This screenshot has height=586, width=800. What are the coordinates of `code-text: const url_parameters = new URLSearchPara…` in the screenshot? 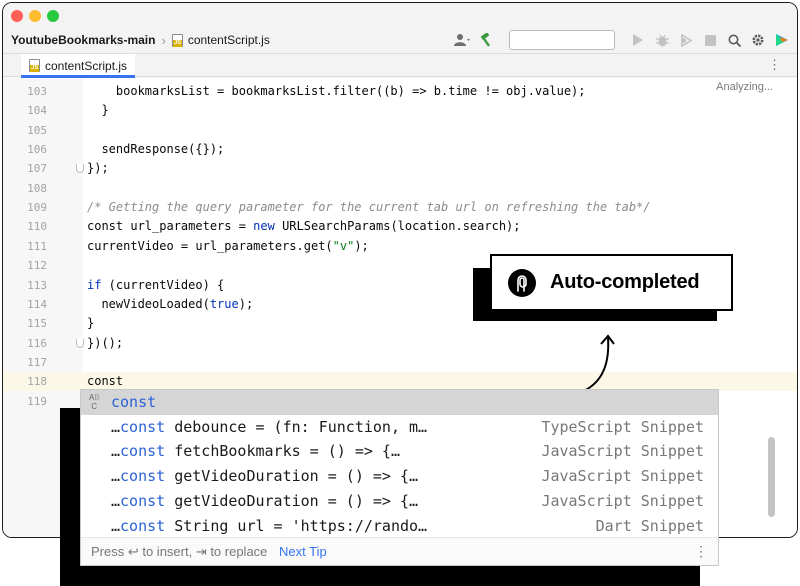 It's located at (304, 226).